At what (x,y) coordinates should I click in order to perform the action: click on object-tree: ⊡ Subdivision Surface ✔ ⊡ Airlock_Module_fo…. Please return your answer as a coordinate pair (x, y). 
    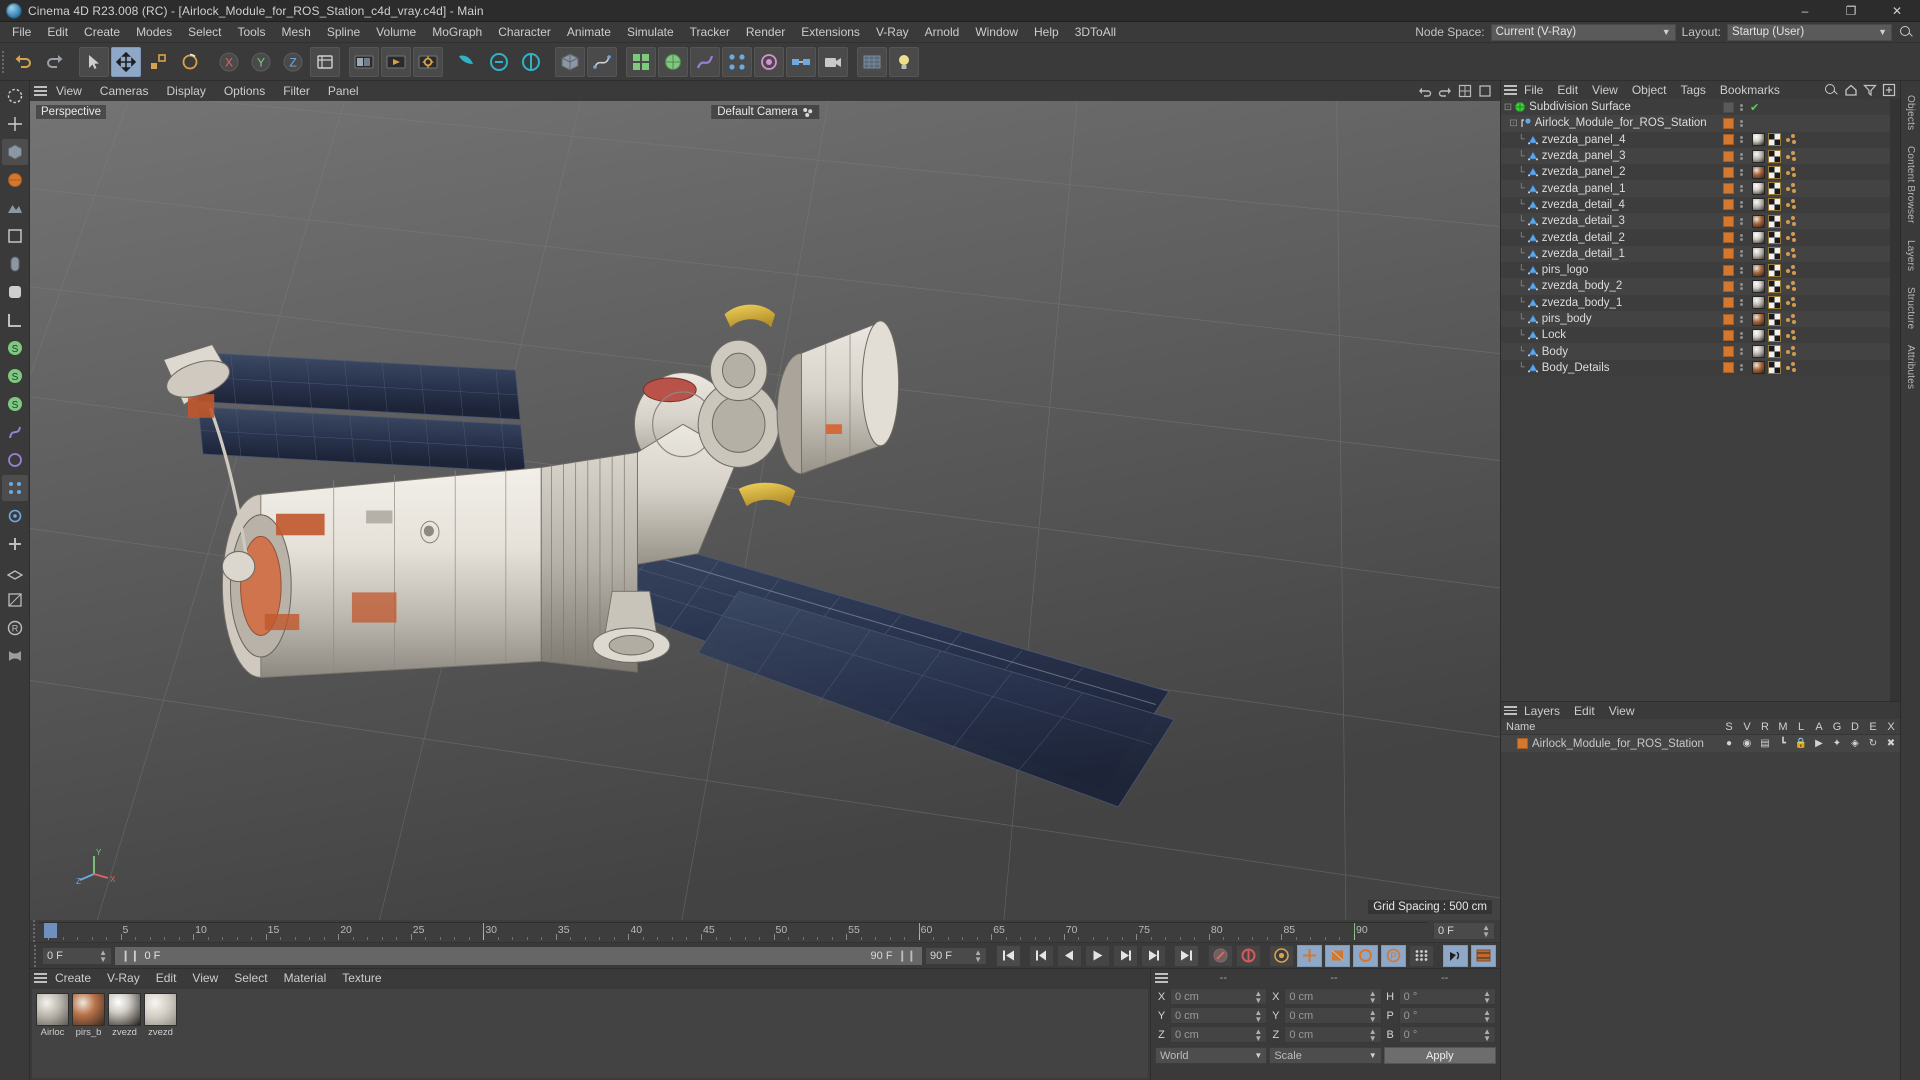
    Looking at the image, I should click on (1695, 400).